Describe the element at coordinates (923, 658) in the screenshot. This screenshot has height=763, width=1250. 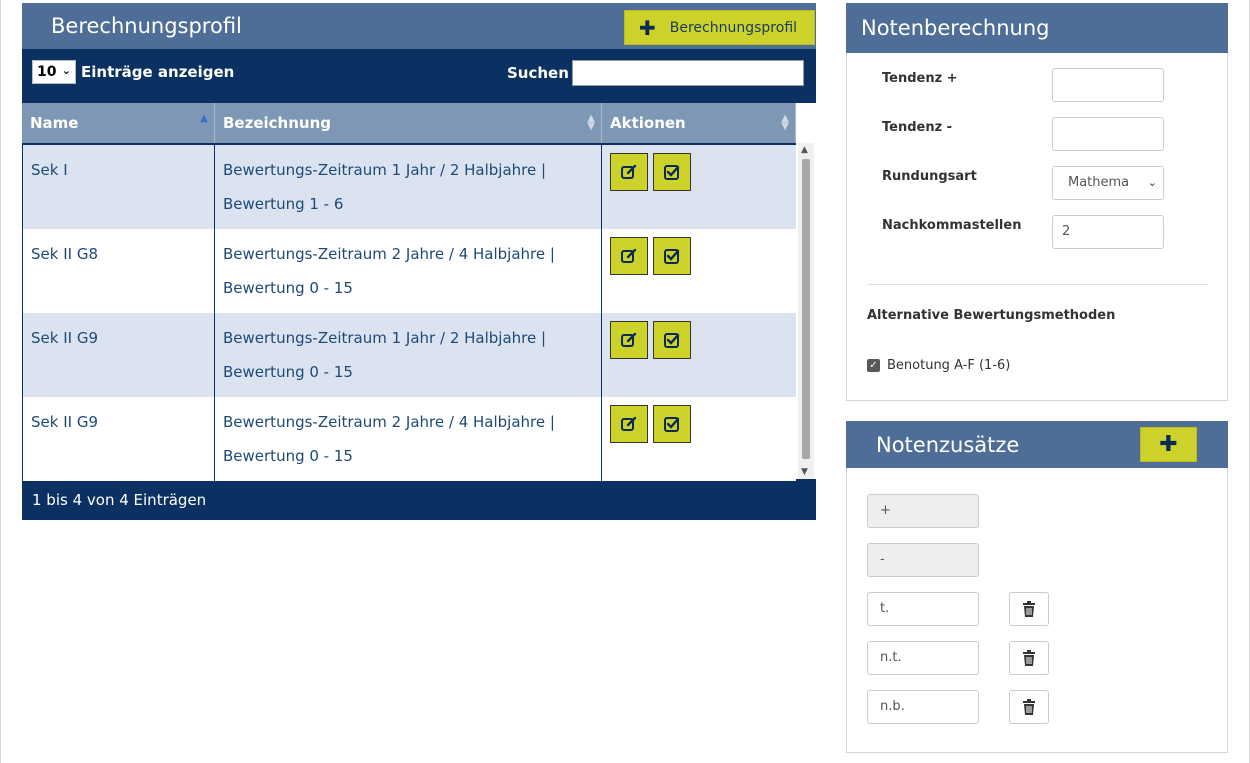
I see `notenzusatz-input: n.t.` at that location.